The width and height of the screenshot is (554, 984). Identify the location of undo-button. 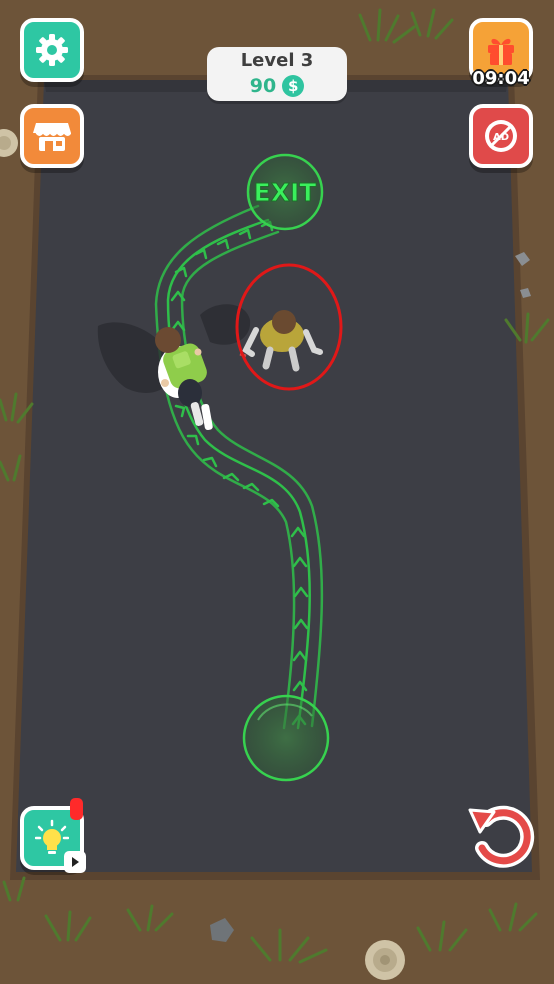
(501, 837).